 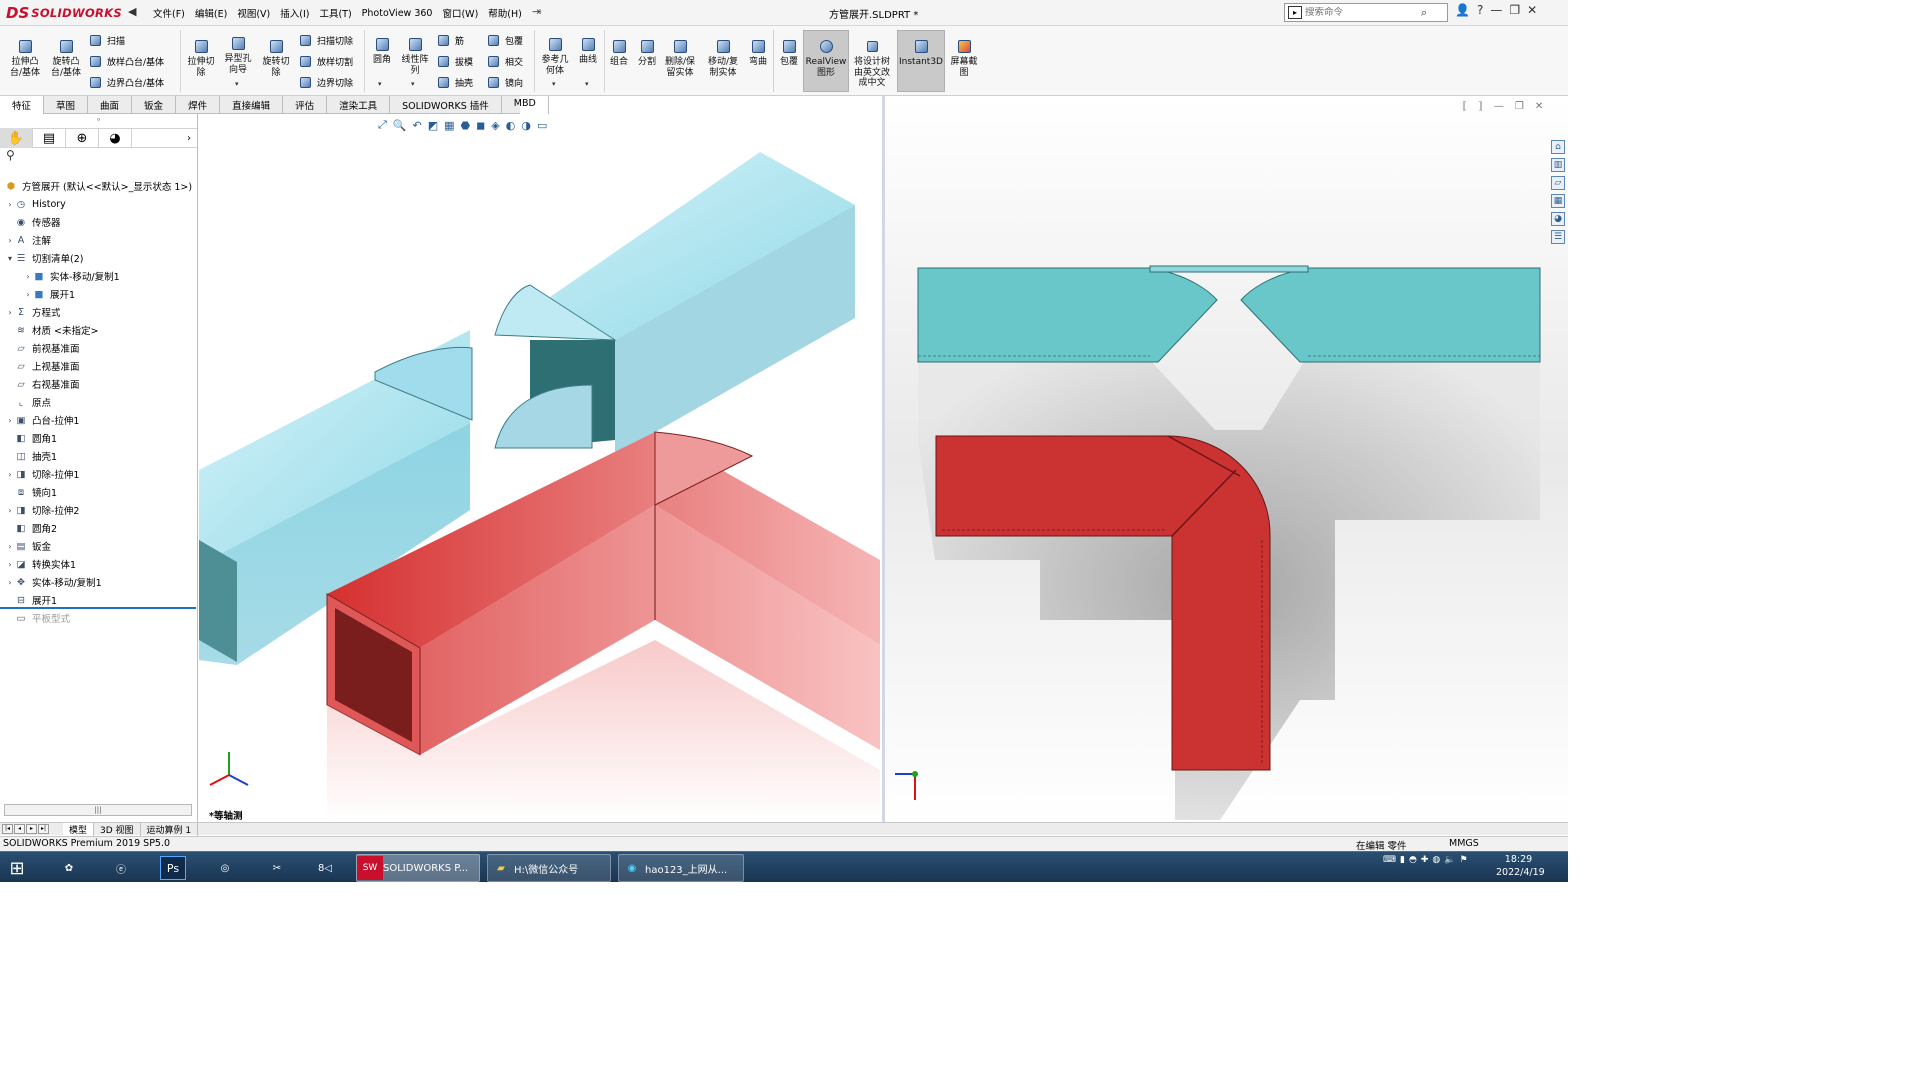 What do you see at coordinates (1389, 860) in the screenshot?
I see `keyboard-icon: ⌨` at bounding box center [1389, 860].